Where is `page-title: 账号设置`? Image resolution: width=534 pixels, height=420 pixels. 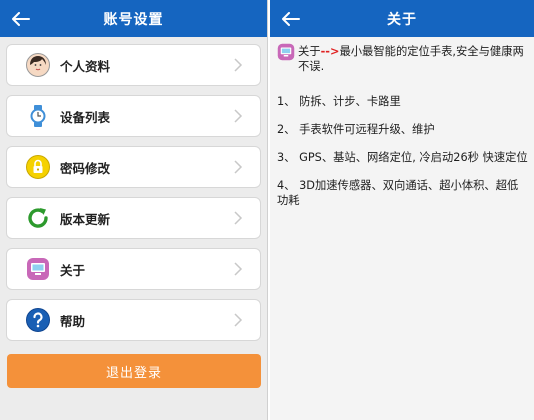
page-title: 账号设置 is located at coordinates (133, 19).